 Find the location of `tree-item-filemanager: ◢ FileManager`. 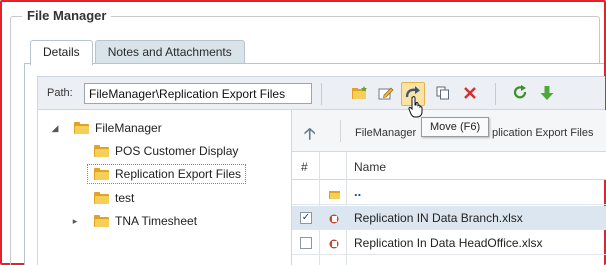

tree-item-filemanager: ◢ FileManager is located at coordinates (106, 128).